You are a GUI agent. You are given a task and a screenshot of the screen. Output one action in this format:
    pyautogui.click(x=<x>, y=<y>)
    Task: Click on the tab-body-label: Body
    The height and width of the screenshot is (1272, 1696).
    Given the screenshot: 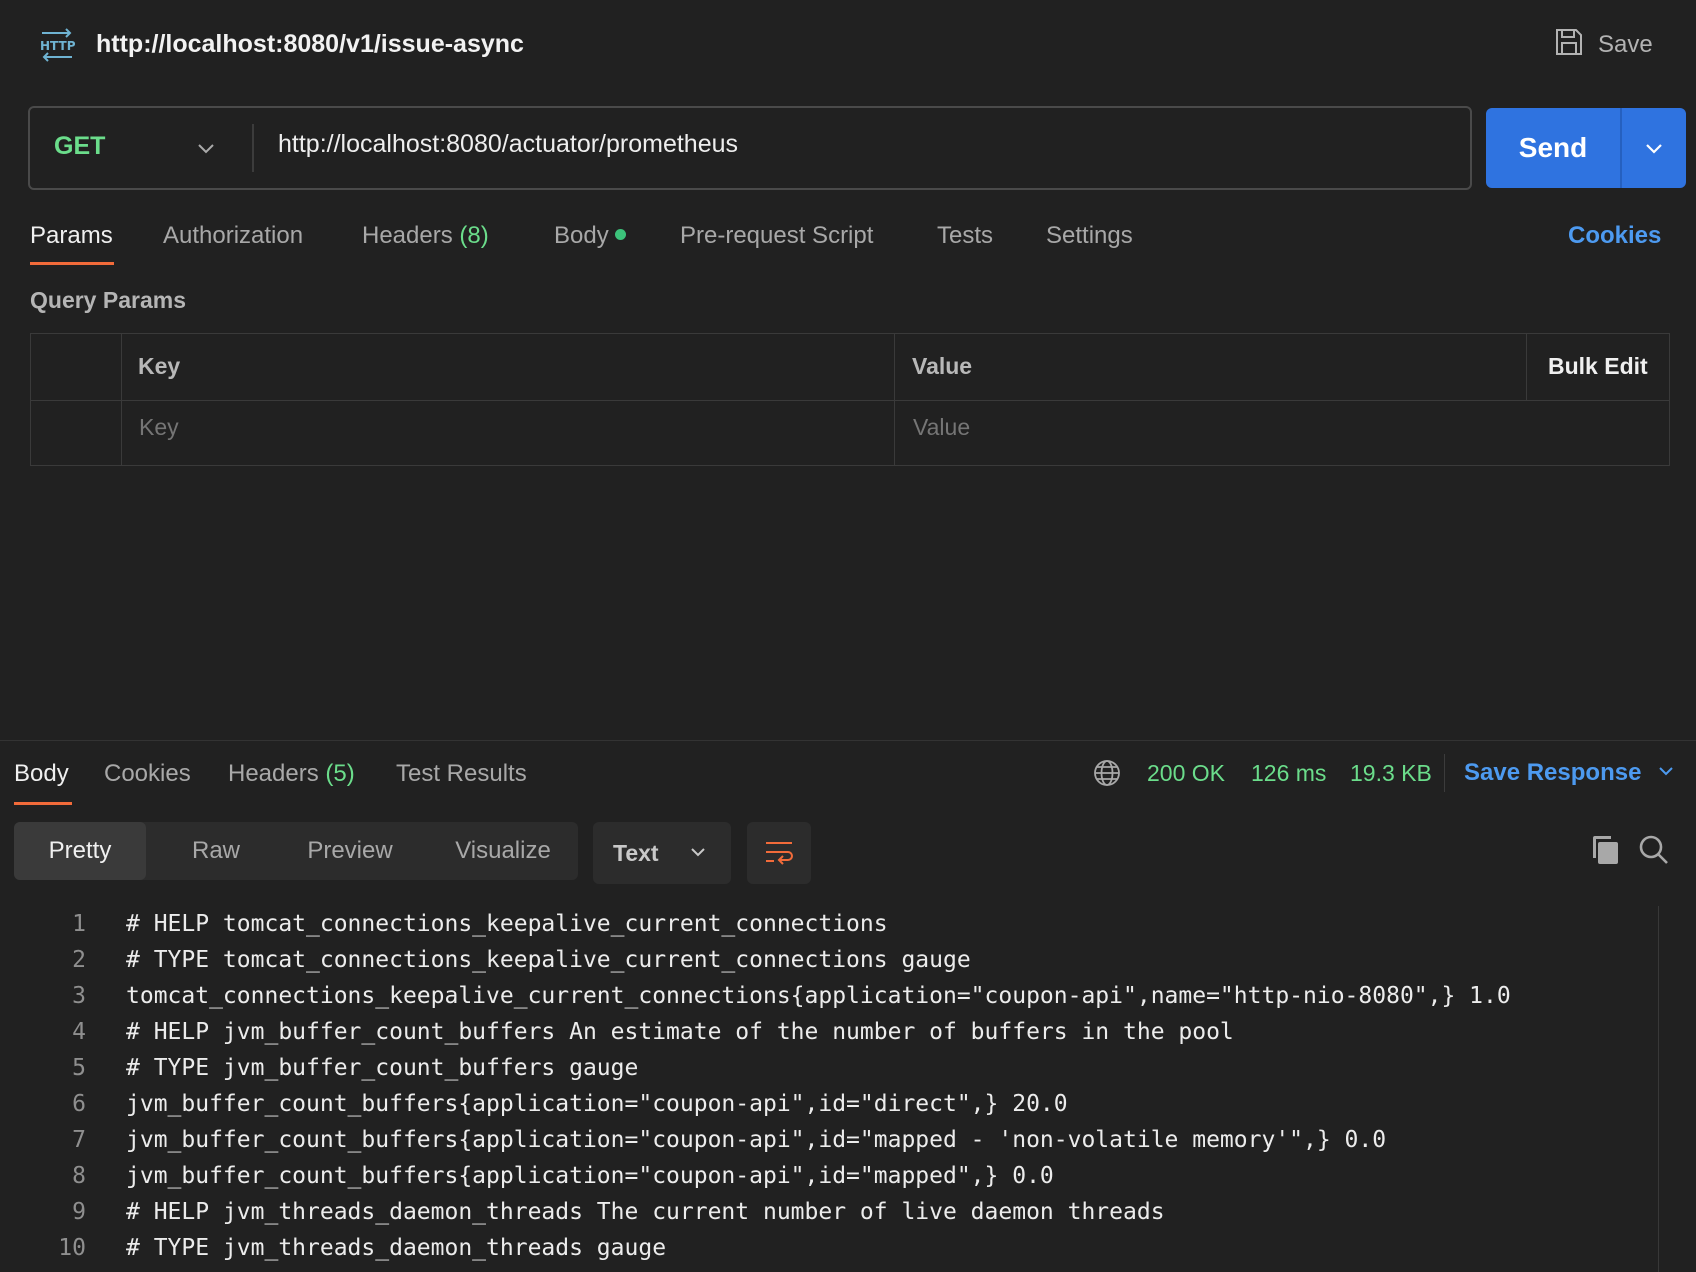 What is the action you would take?
    pyautogui.click(x=581, y=235)
    